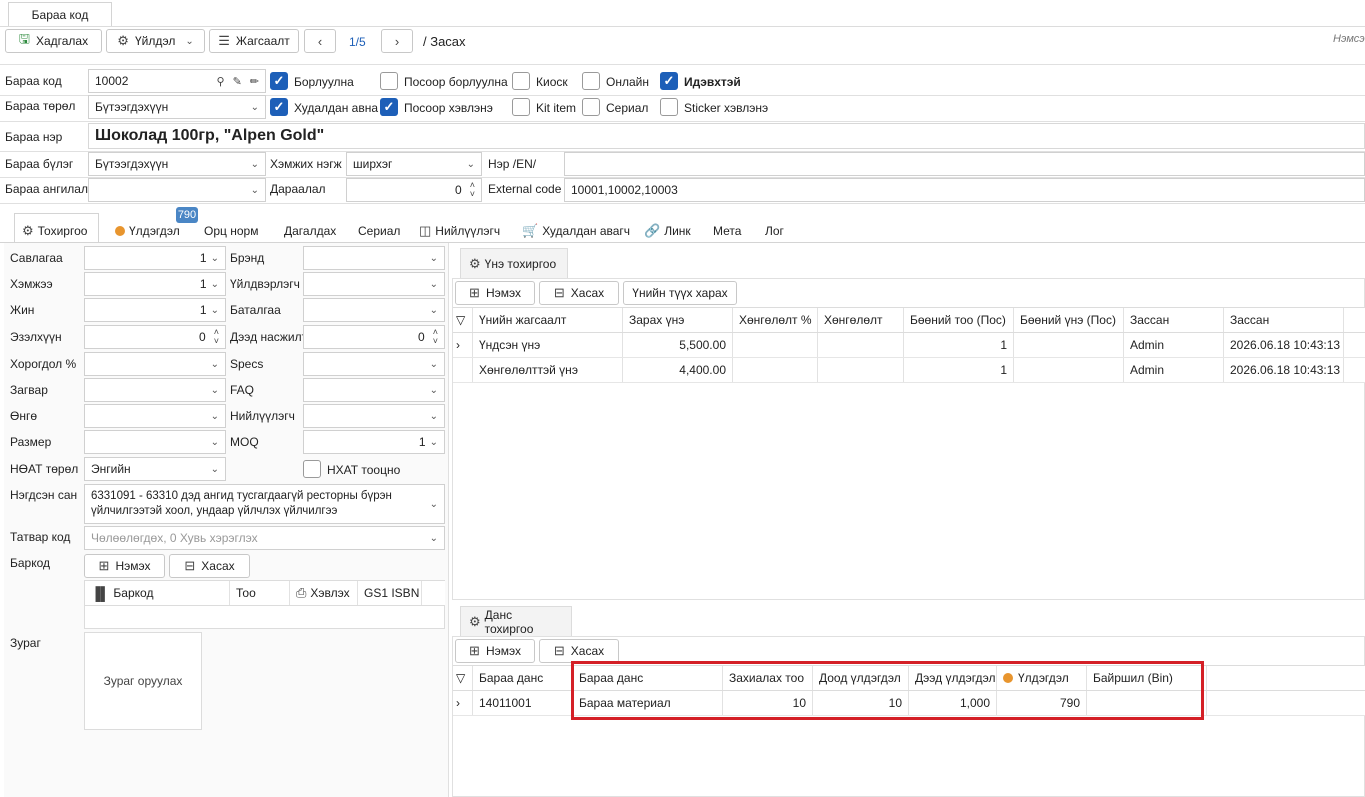 The image size is (1365, 797). Describe the element at coordinates (124, 566) in the screenshot. I see `barcode-add-button: ⊞ Нэмэх` at that location.